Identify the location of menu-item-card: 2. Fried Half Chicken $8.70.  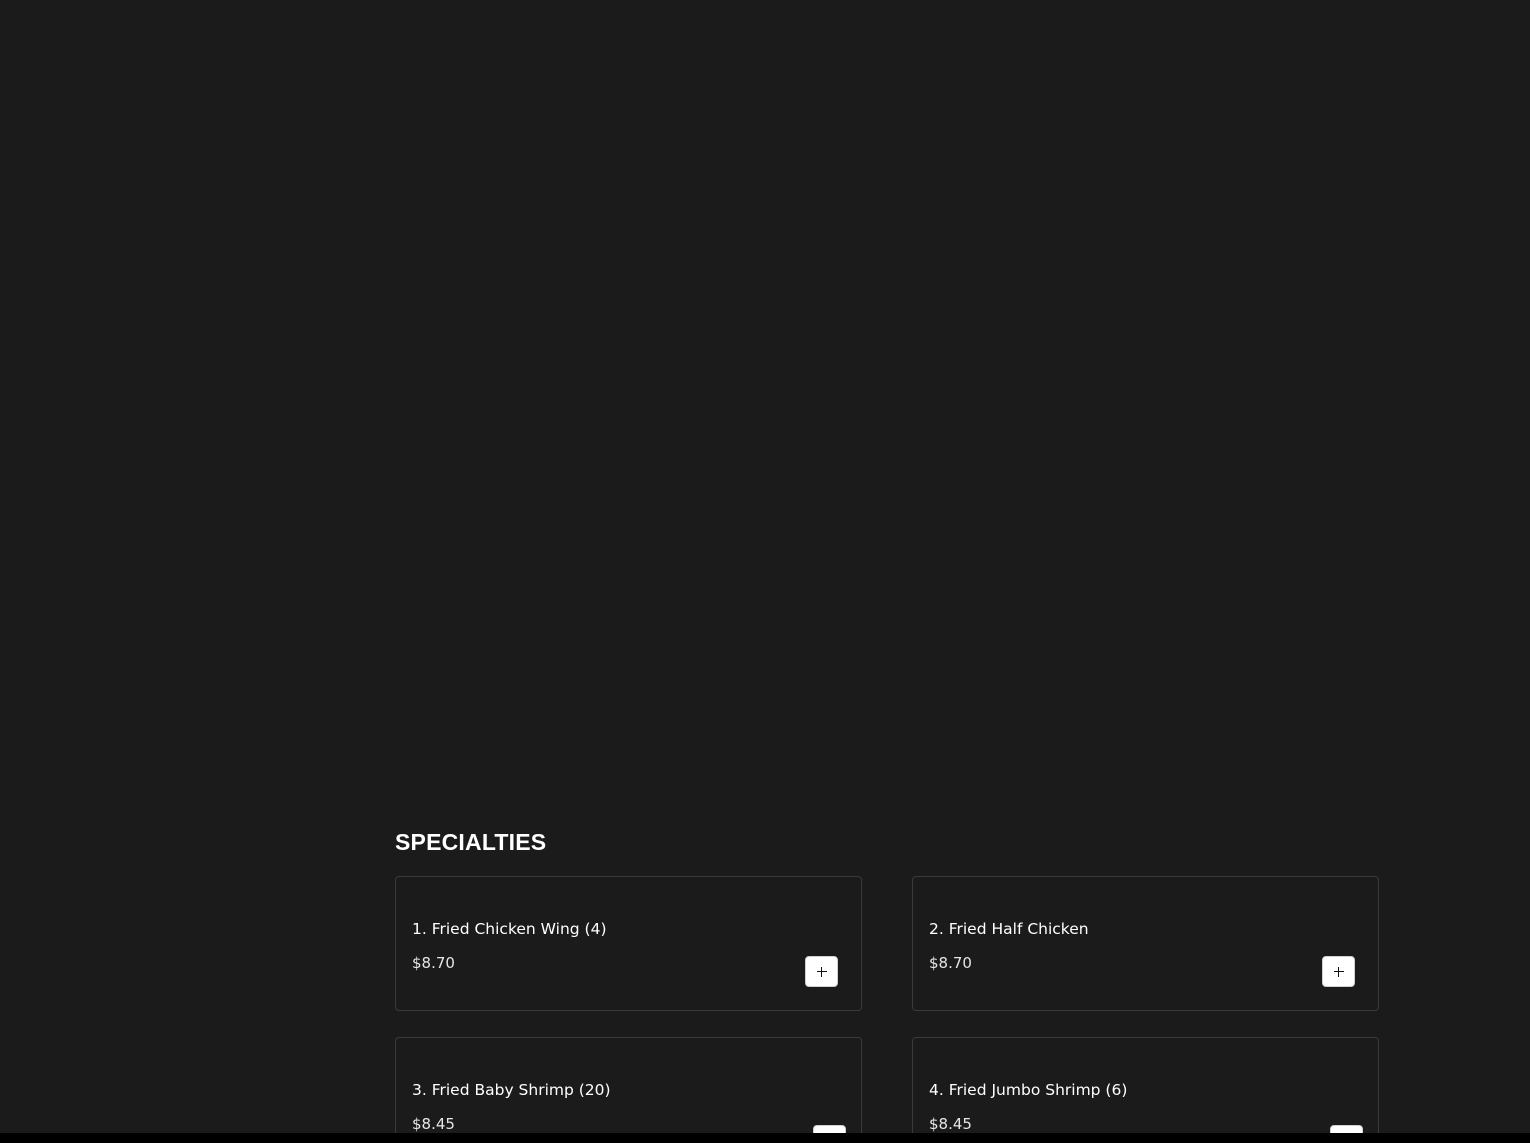
(1145, 943).